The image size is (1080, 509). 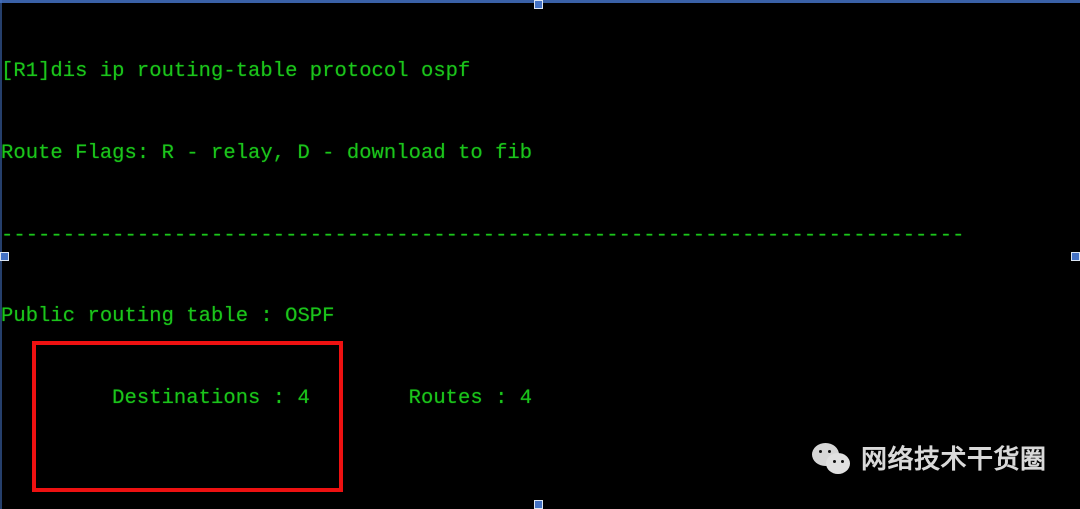 What do you see at coordinates (168, 317) in the screenshot?
I see `terminal-line-public-title: Public routing table : OSPF` at bounding box center [168, 317].